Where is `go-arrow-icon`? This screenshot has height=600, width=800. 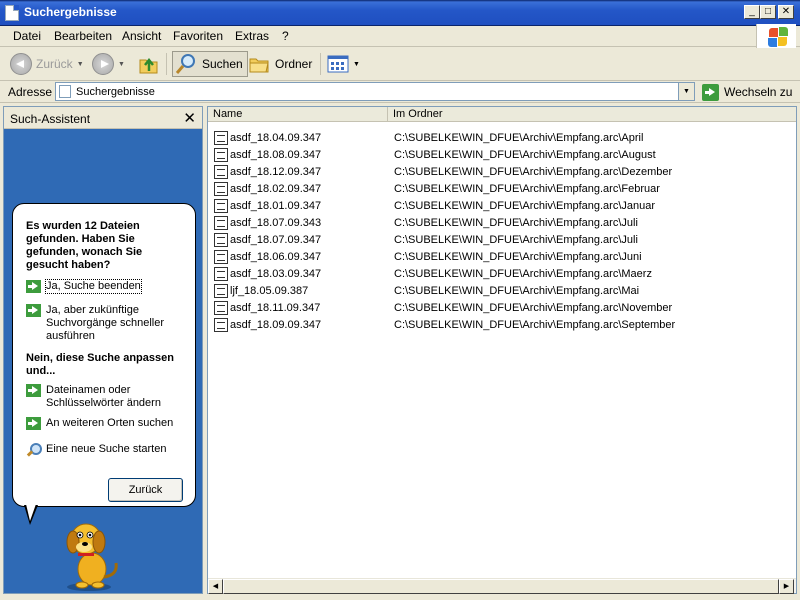 go-arrow-icon is located at coordinates (710, 92).